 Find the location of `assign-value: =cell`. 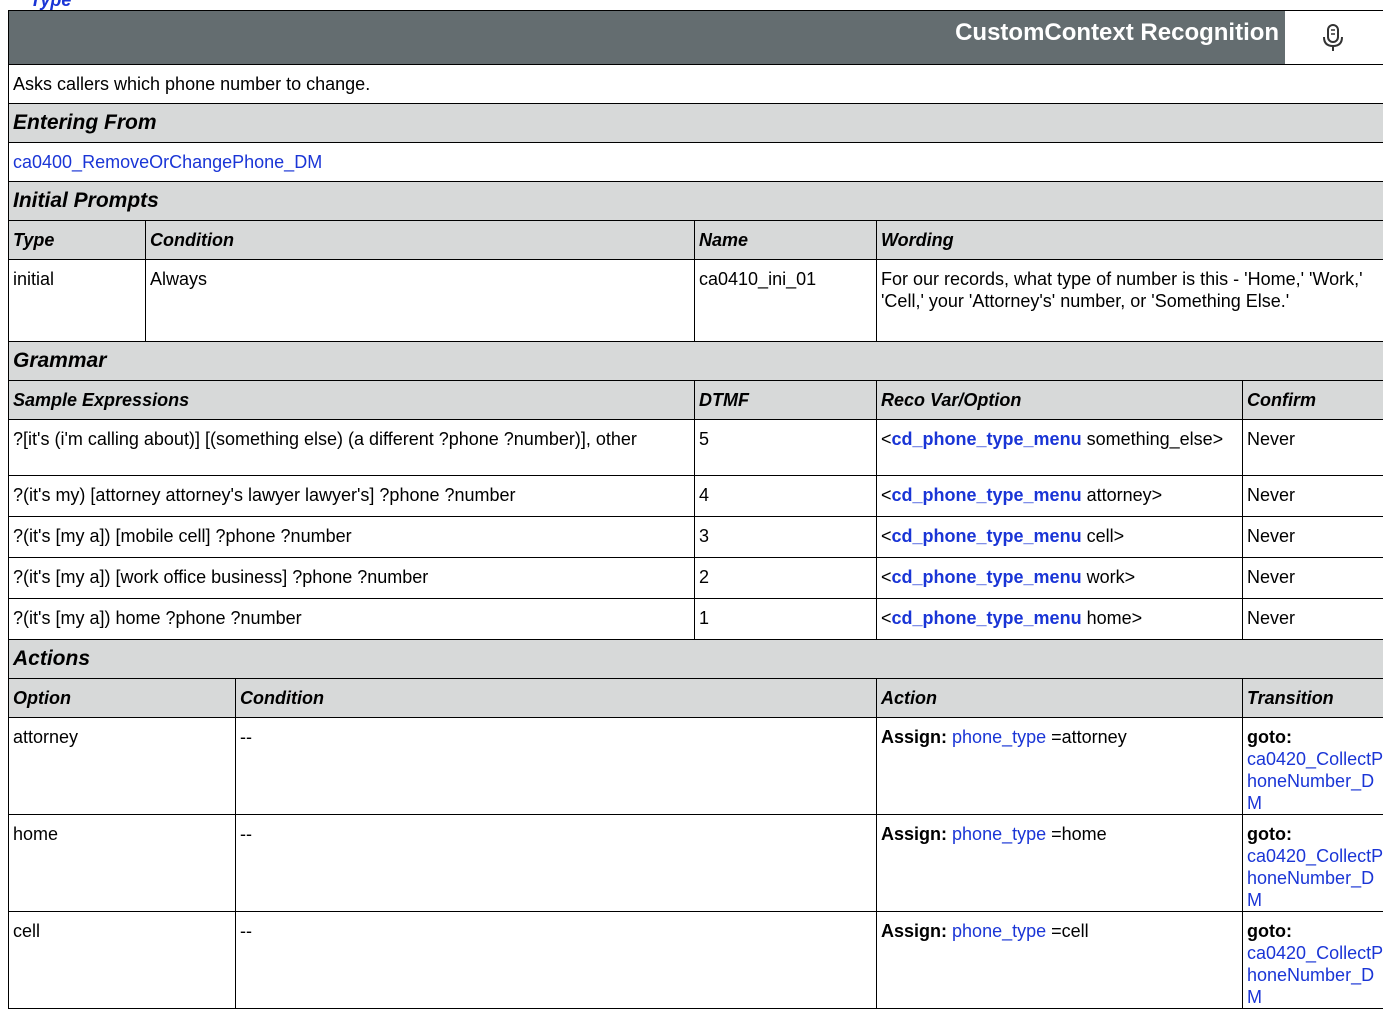

assign-value: =cell is located at coordinates (1070, 931).